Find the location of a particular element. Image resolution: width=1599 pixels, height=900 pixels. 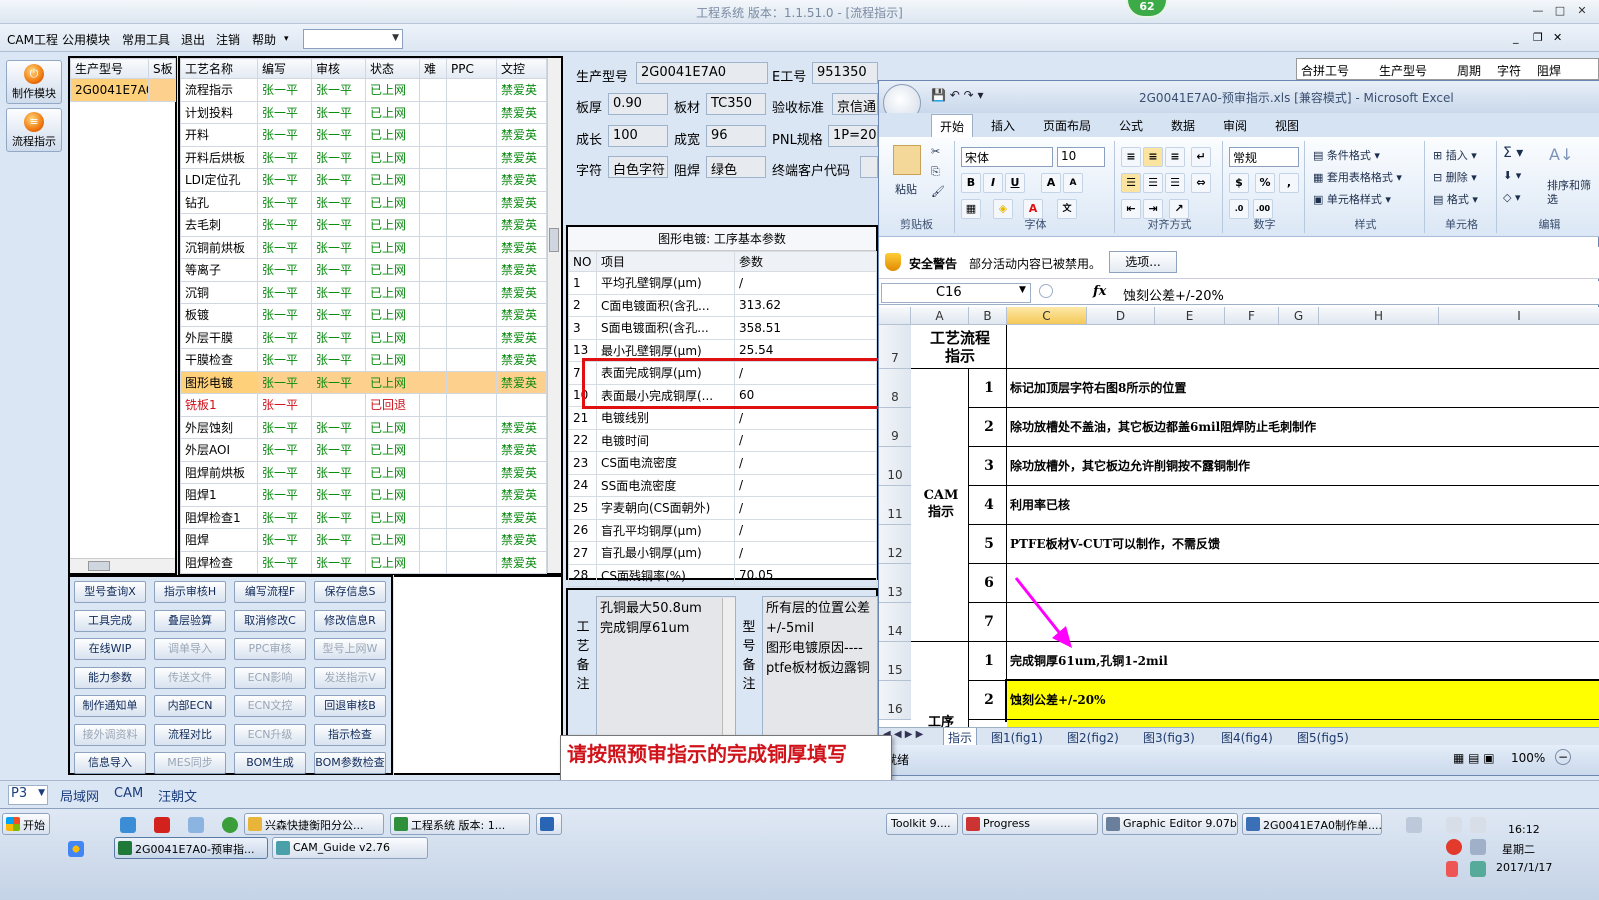

table-row: 22 电镀时间 / is located at coordinates (722, 440).